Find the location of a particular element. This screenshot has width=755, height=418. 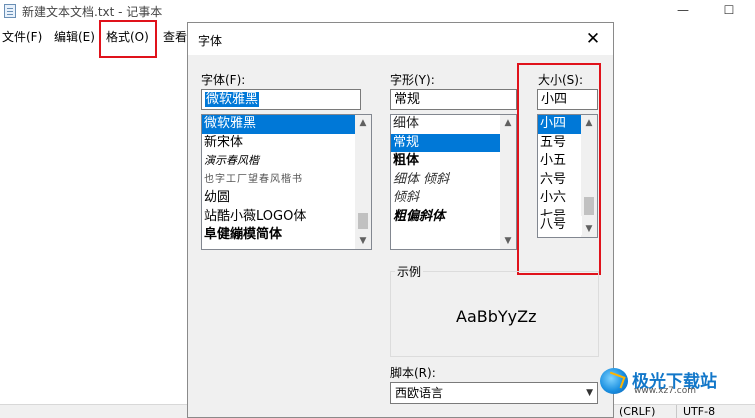

style-label: 字形(Y): is located at coordinates (412, 80).